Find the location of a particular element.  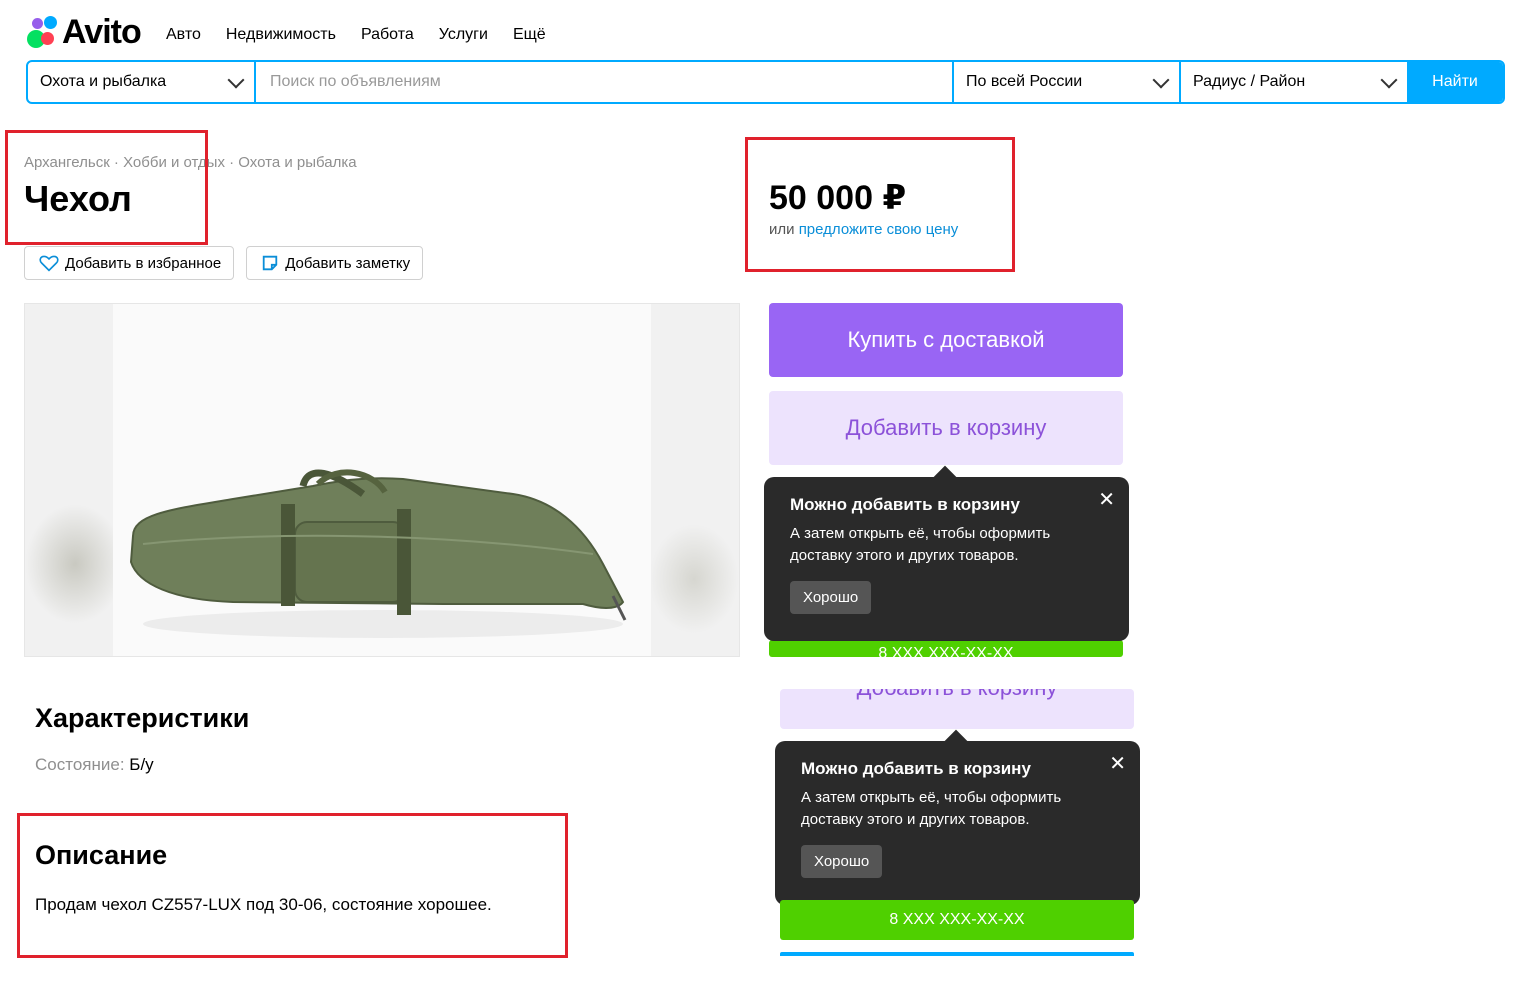

add-note-button: Добавить заметку is located at coordinates (335, 263).